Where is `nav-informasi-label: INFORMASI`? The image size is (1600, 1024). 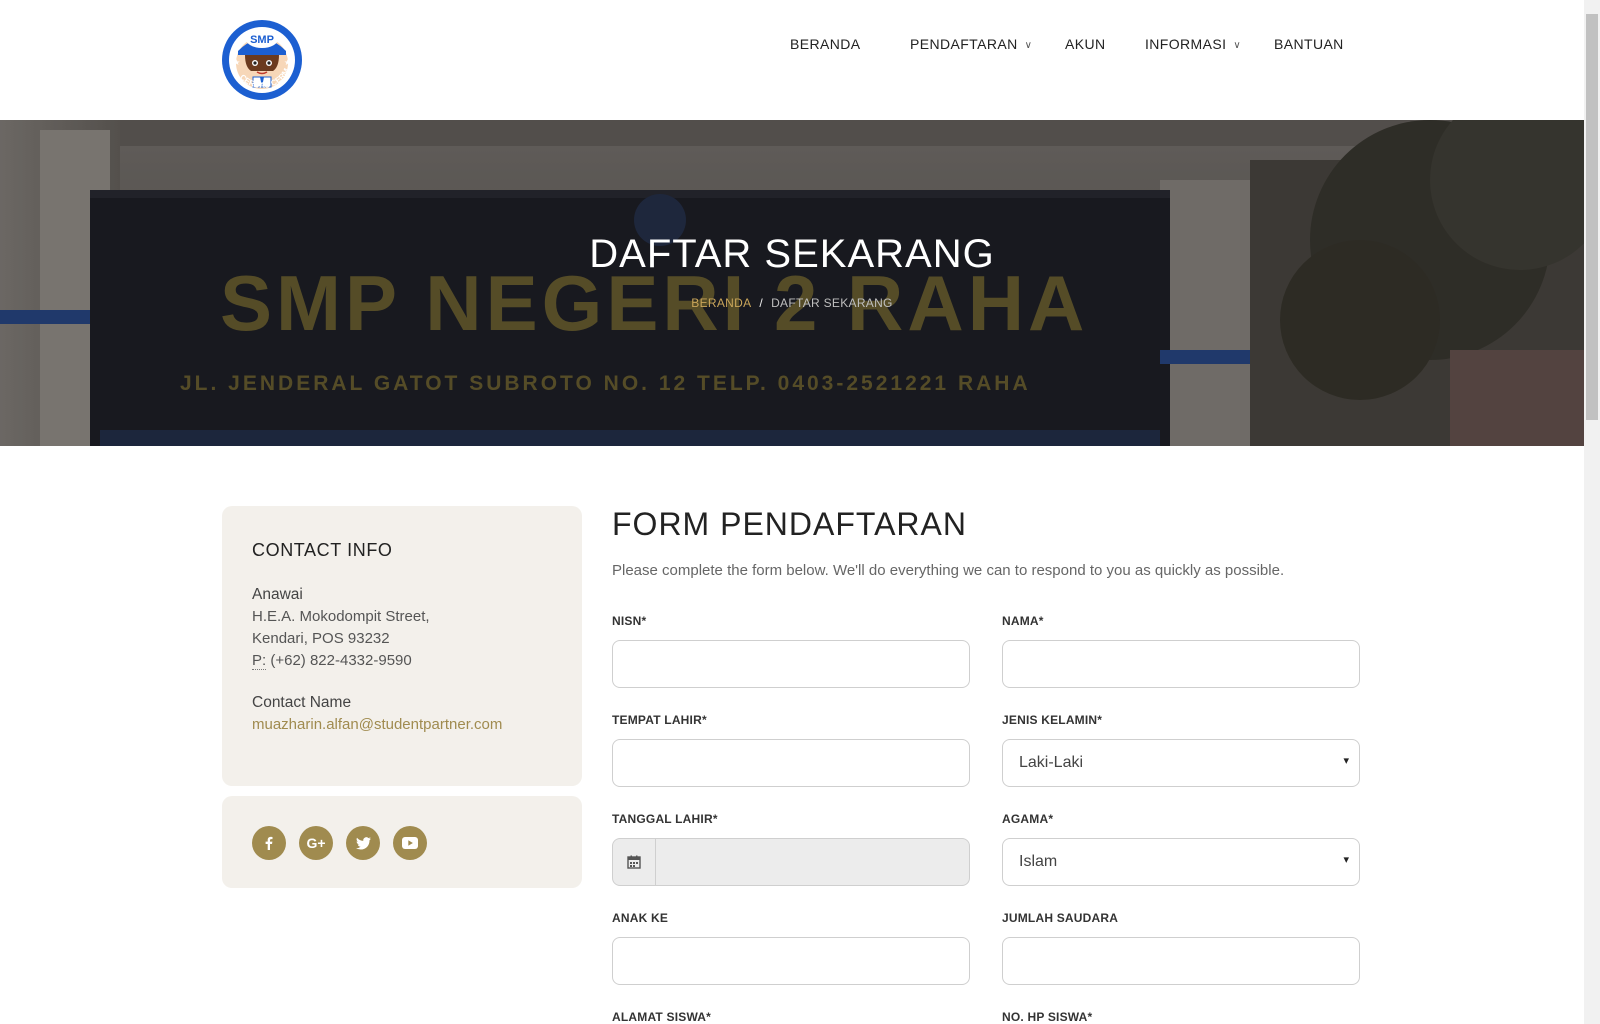 nav-informasi-label: INFORMASI is located at coordinates (1186, 44).